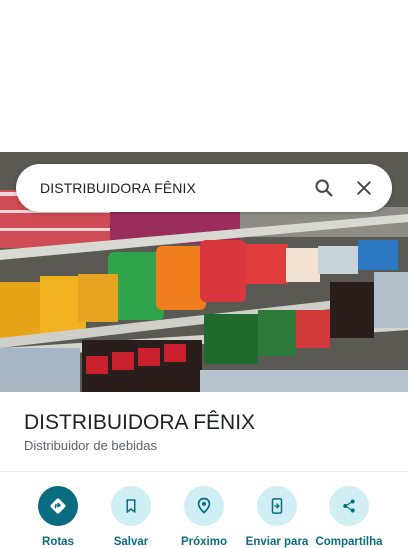 Image resolution: width=408 pixels, height=548 pixels. I want to click on share-button: Compartilha, so click(349, 517).